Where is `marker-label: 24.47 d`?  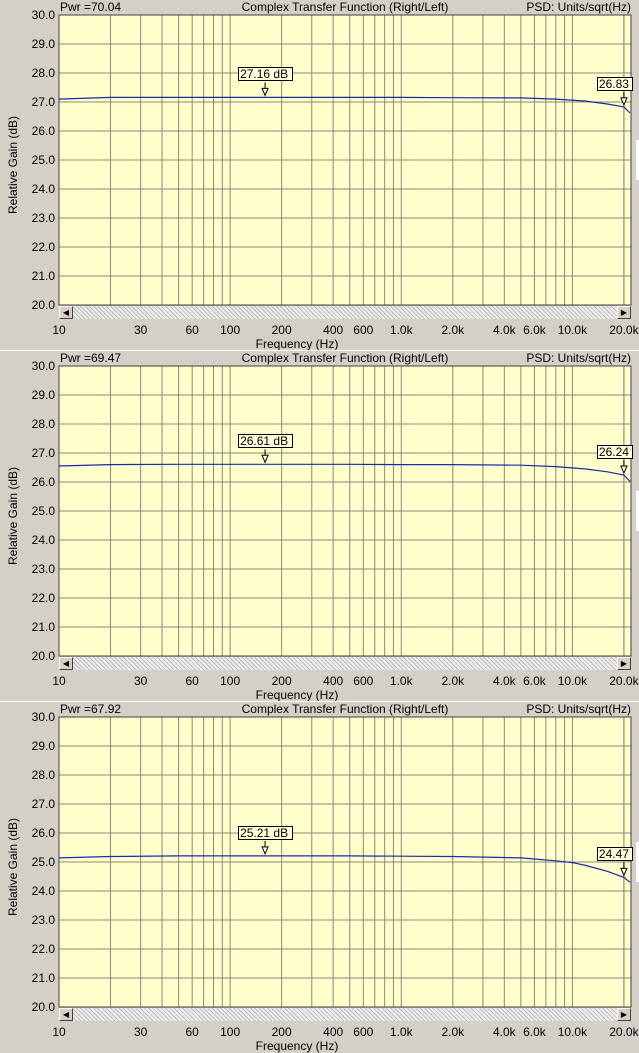 marker-label: 24.47 d is located at coordinates (614, 854).